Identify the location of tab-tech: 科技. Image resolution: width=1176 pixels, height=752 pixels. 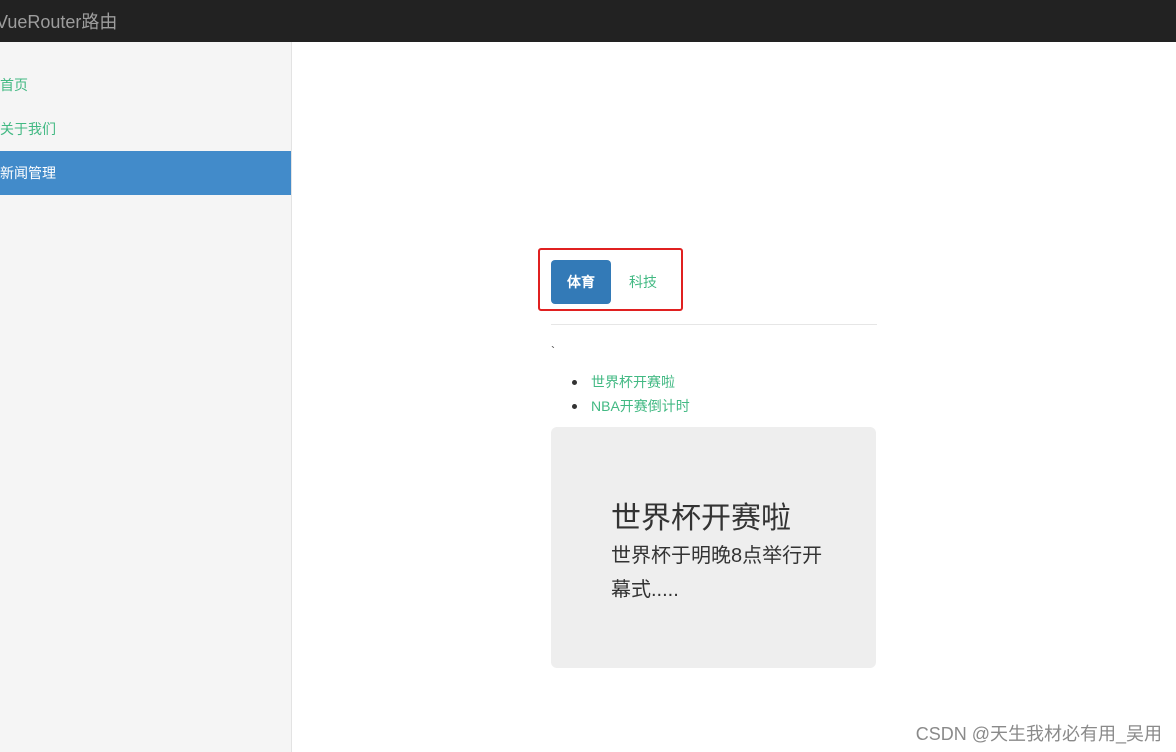
(643, 282).